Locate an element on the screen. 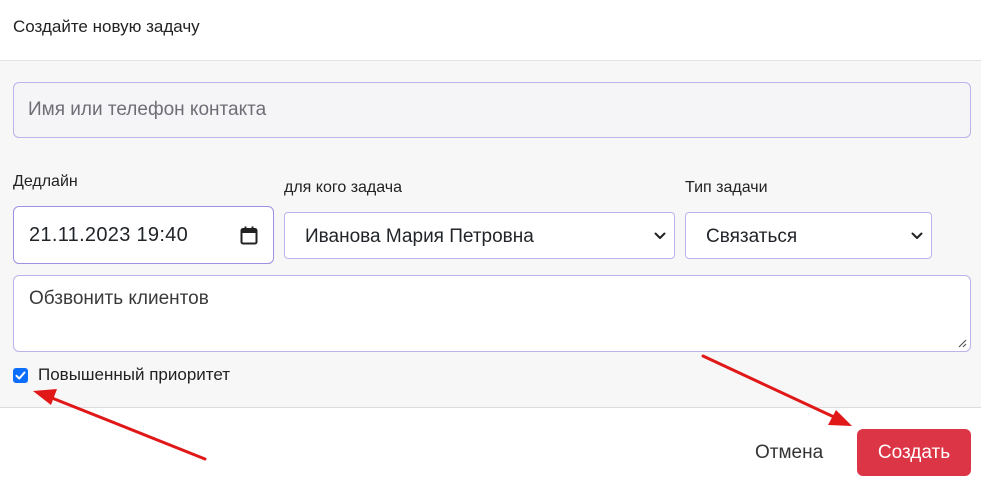 This screenshot has height=492, width=981. task-description-value: Обзвонить клиентов is located at coordinates (119, 298).